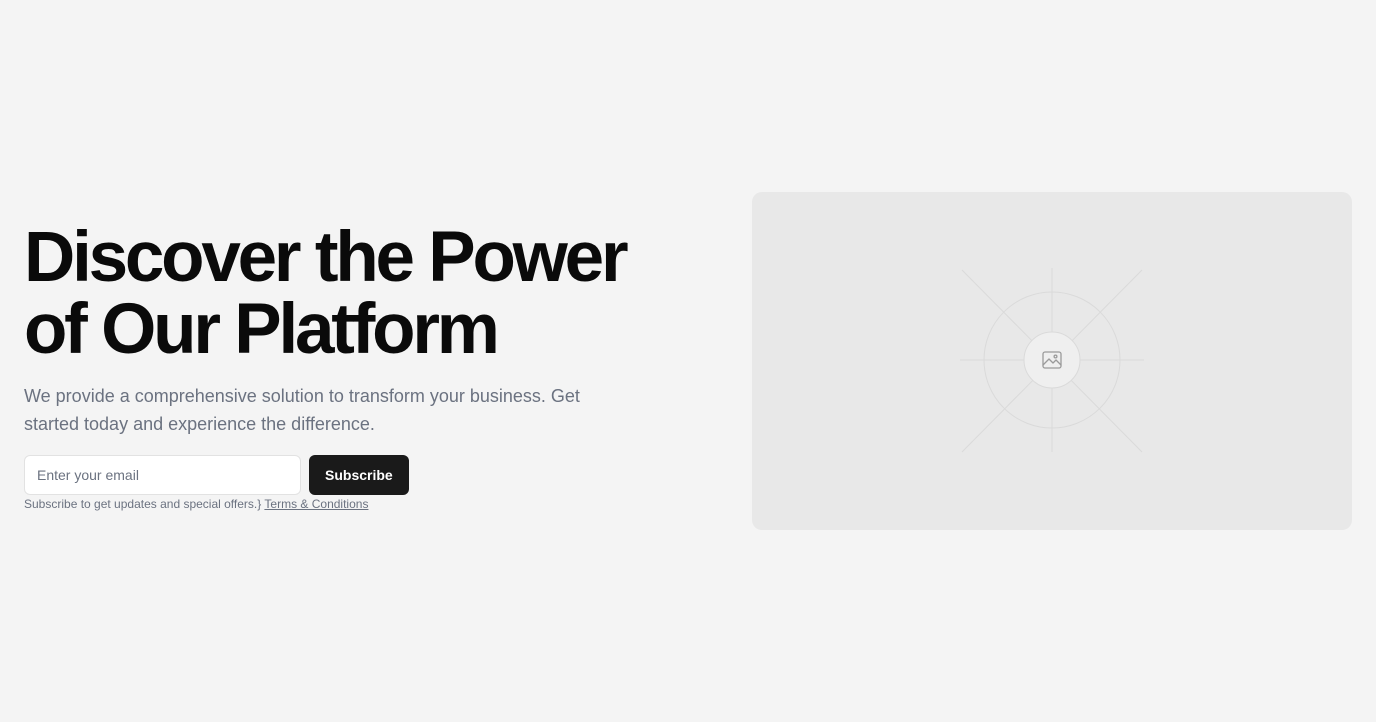 This screenshot has width=1376, height=722. I want to click on signup-form: Subscribe, so click(354, 475).